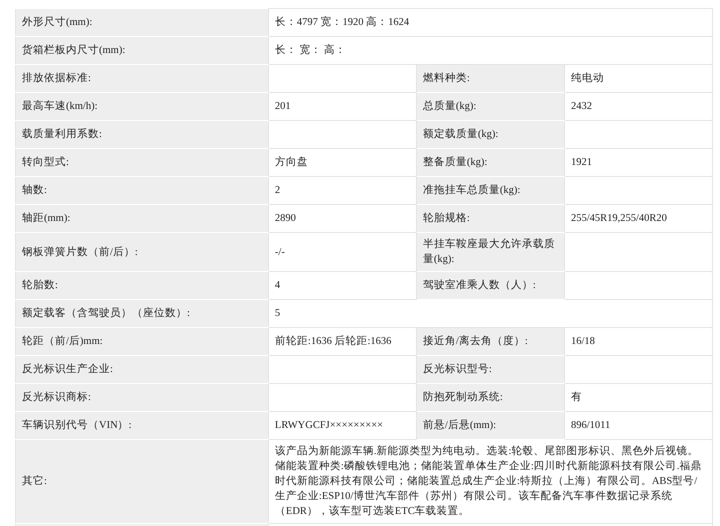 The width and height of the screenshot is (720, 526). Describe the element at coordinates (80, 252) in the screenshot. I see `field-label: 钢板弹簧片数（前/后）:` at that location.